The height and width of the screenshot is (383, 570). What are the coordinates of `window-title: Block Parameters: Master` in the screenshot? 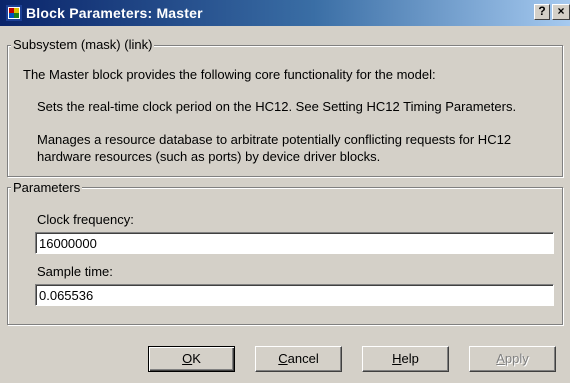 It's located at (114, 13).